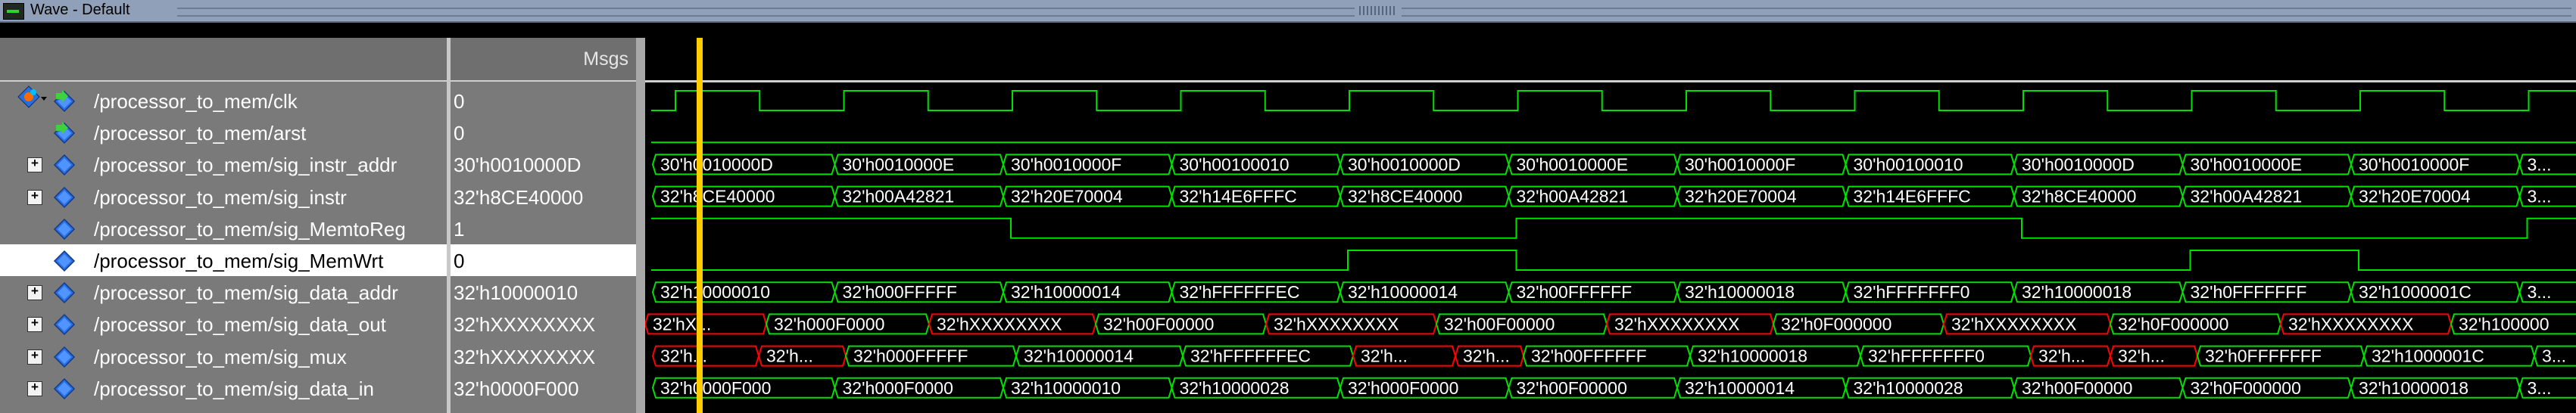  I want to click on signal-row: + /processor_to_mem/sig_instr, so click(223, 197).